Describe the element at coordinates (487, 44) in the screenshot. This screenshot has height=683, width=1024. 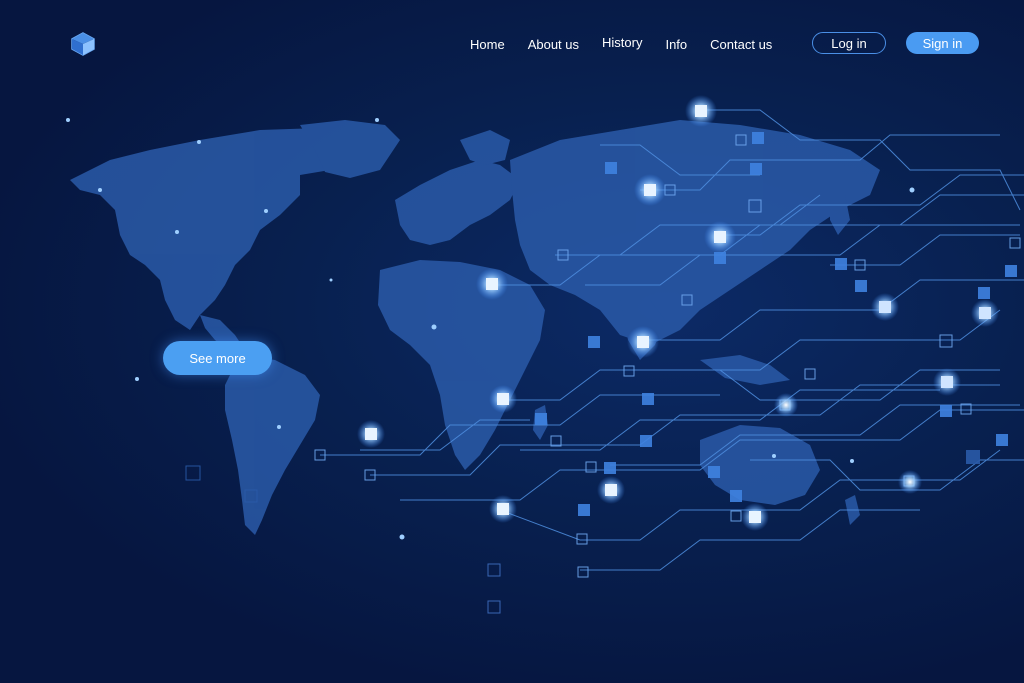
I see `nav-home-link: Home` at that location.